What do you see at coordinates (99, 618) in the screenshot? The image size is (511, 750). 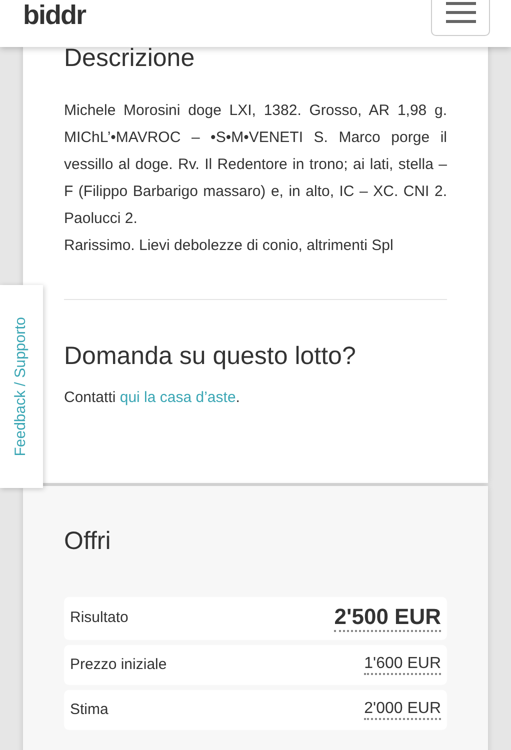 I see `row-label: Risultato` at bounding box center [99, 618].